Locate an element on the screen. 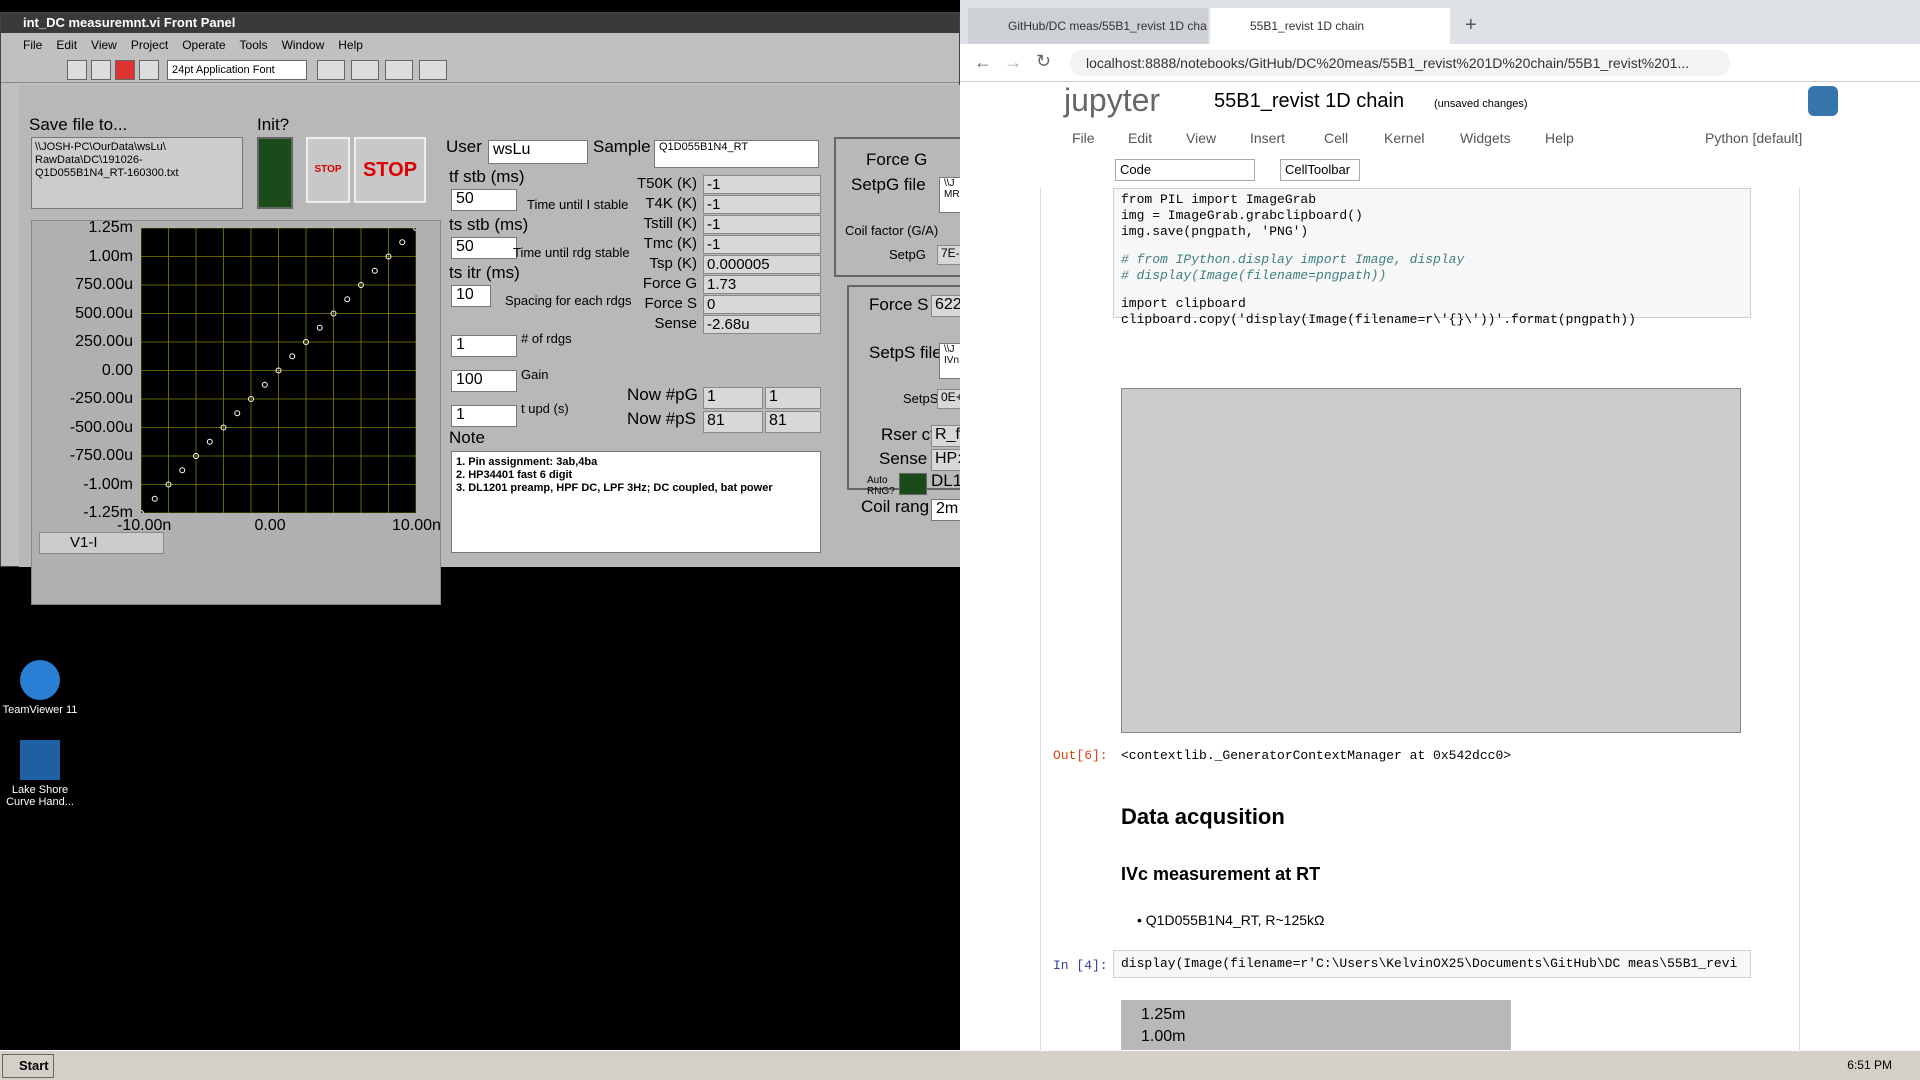 The width and height of the screenshot is (1920, 1080). user-field: wsLu is located at coordinates (538, 152).